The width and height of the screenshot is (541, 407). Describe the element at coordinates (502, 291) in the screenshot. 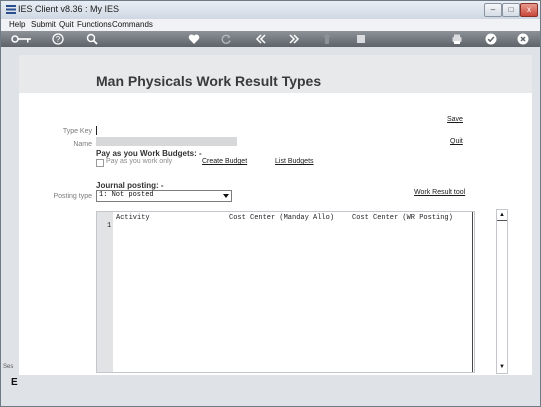

I see `vertical-scrollbar: ▲ ▼` at that location.